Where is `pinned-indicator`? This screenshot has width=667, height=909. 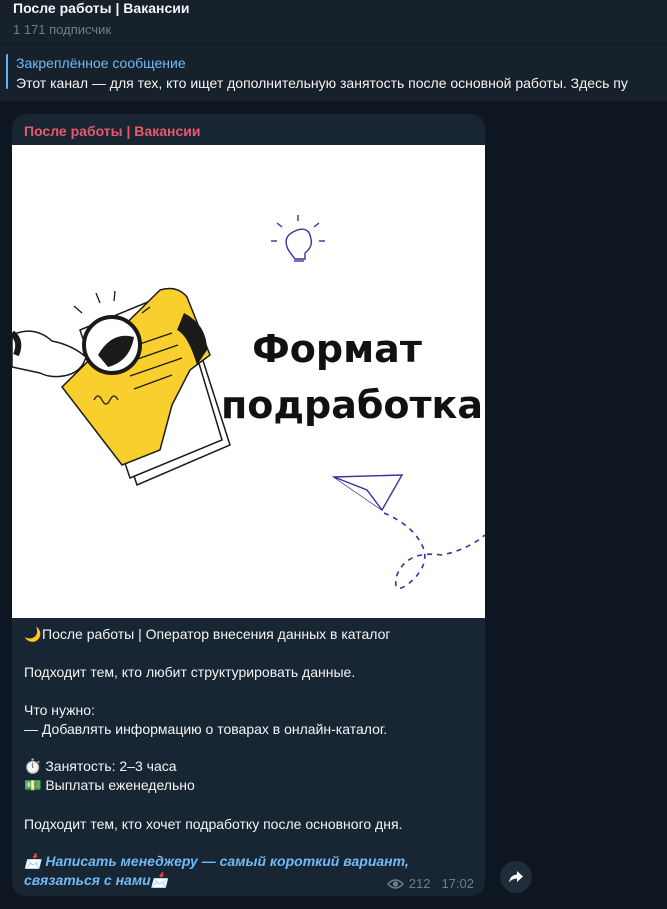
pinned-indicator is located at coordinates (7, 71).